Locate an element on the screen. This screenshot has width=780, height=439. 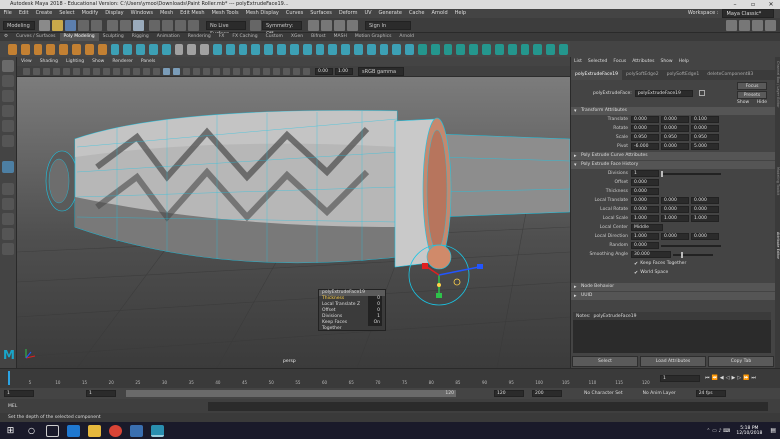
snap-curve-icon is located at coordinates (167, 25).